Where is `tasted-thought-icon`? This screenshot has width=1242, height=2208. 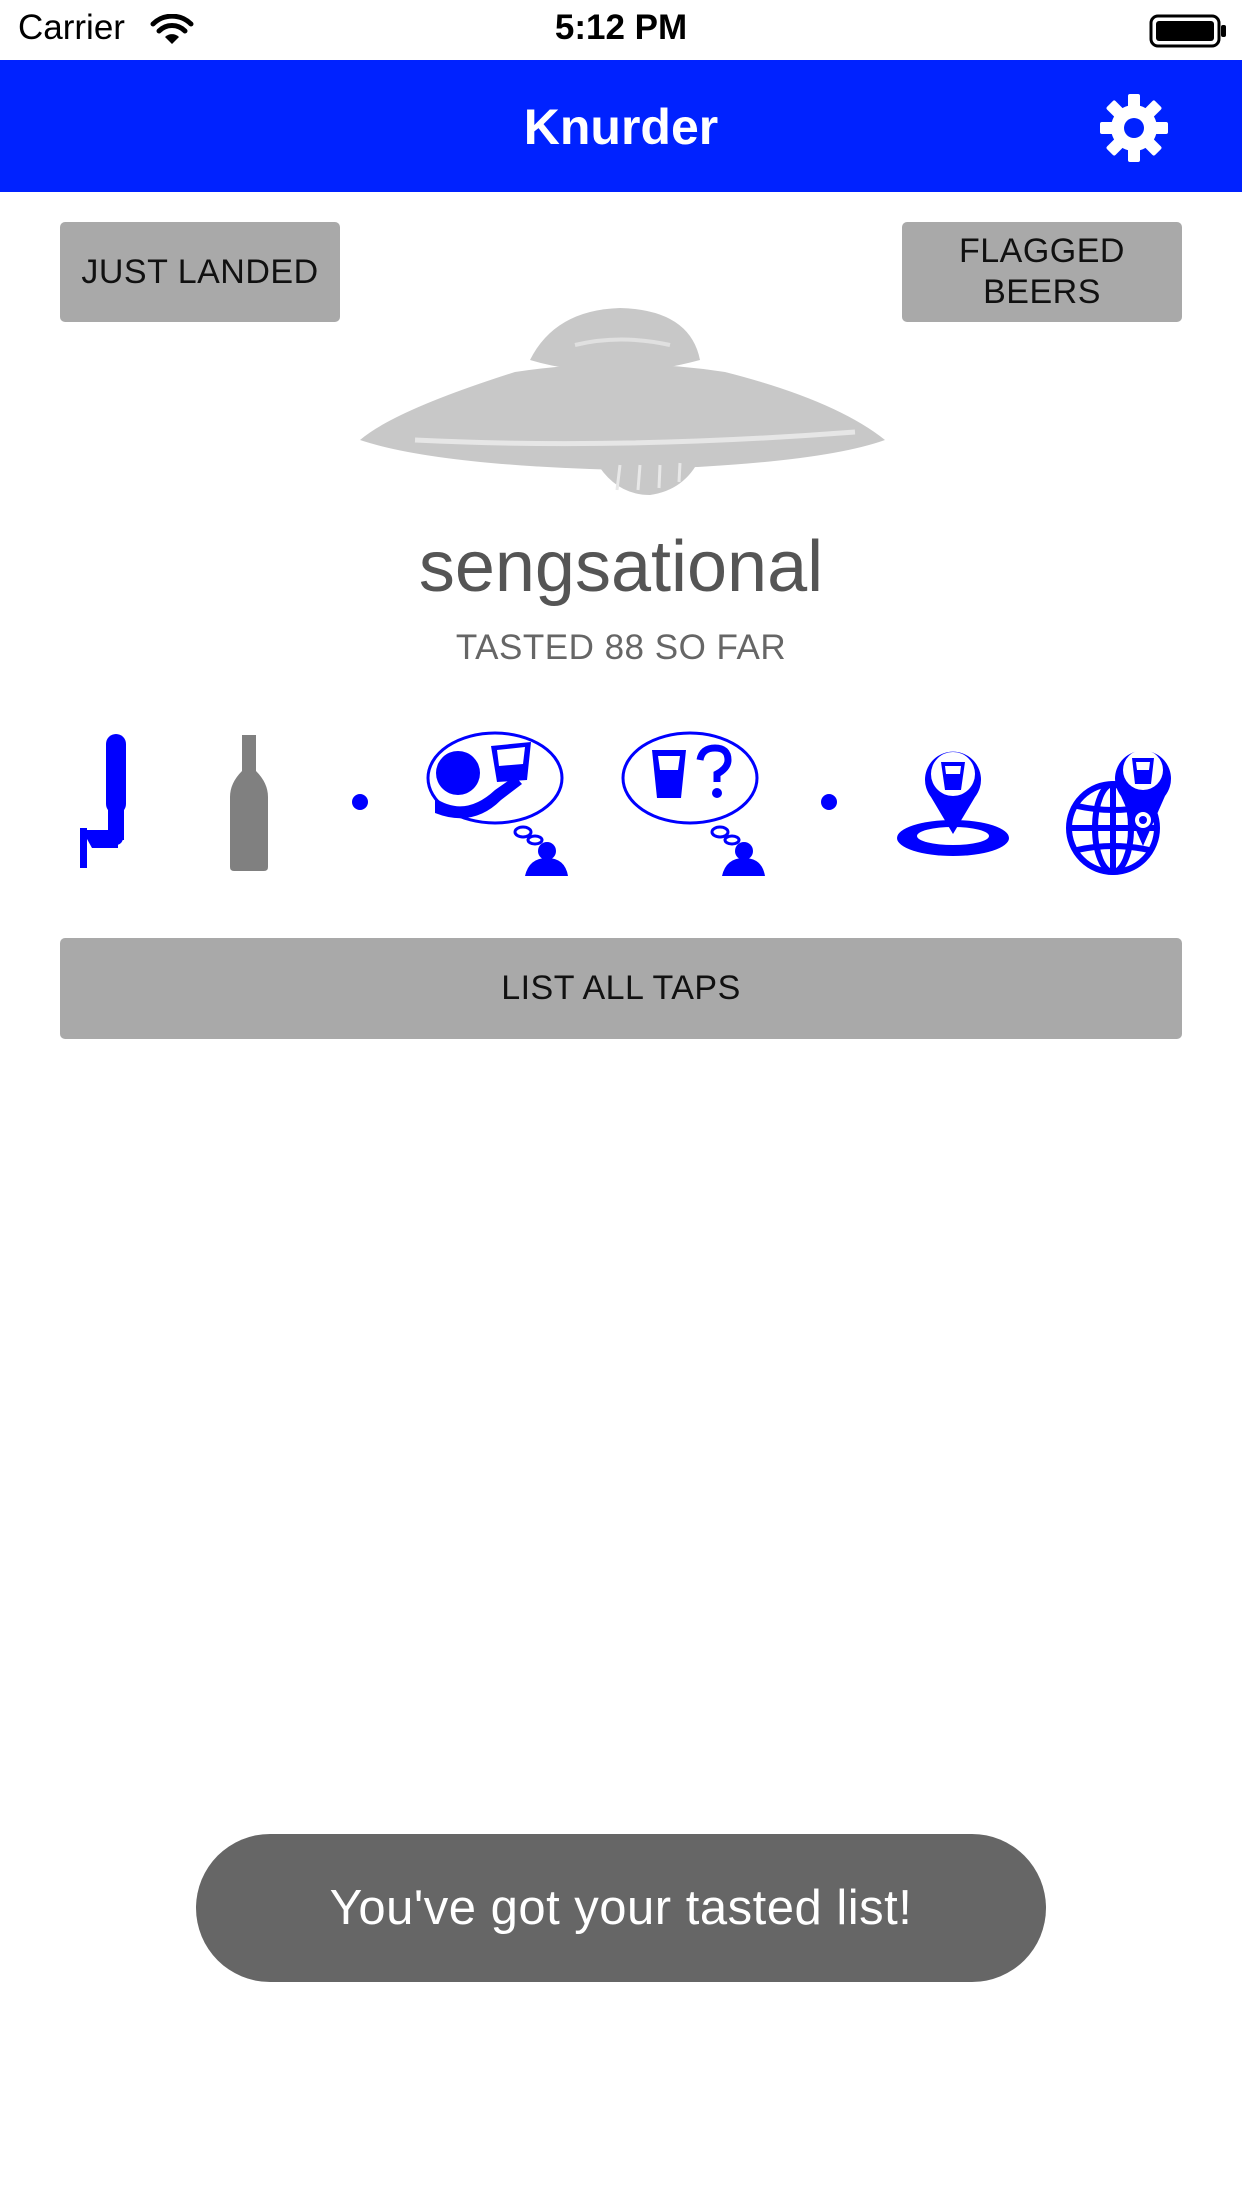 tasted-thought-icon is located at coordinates (497, 803).